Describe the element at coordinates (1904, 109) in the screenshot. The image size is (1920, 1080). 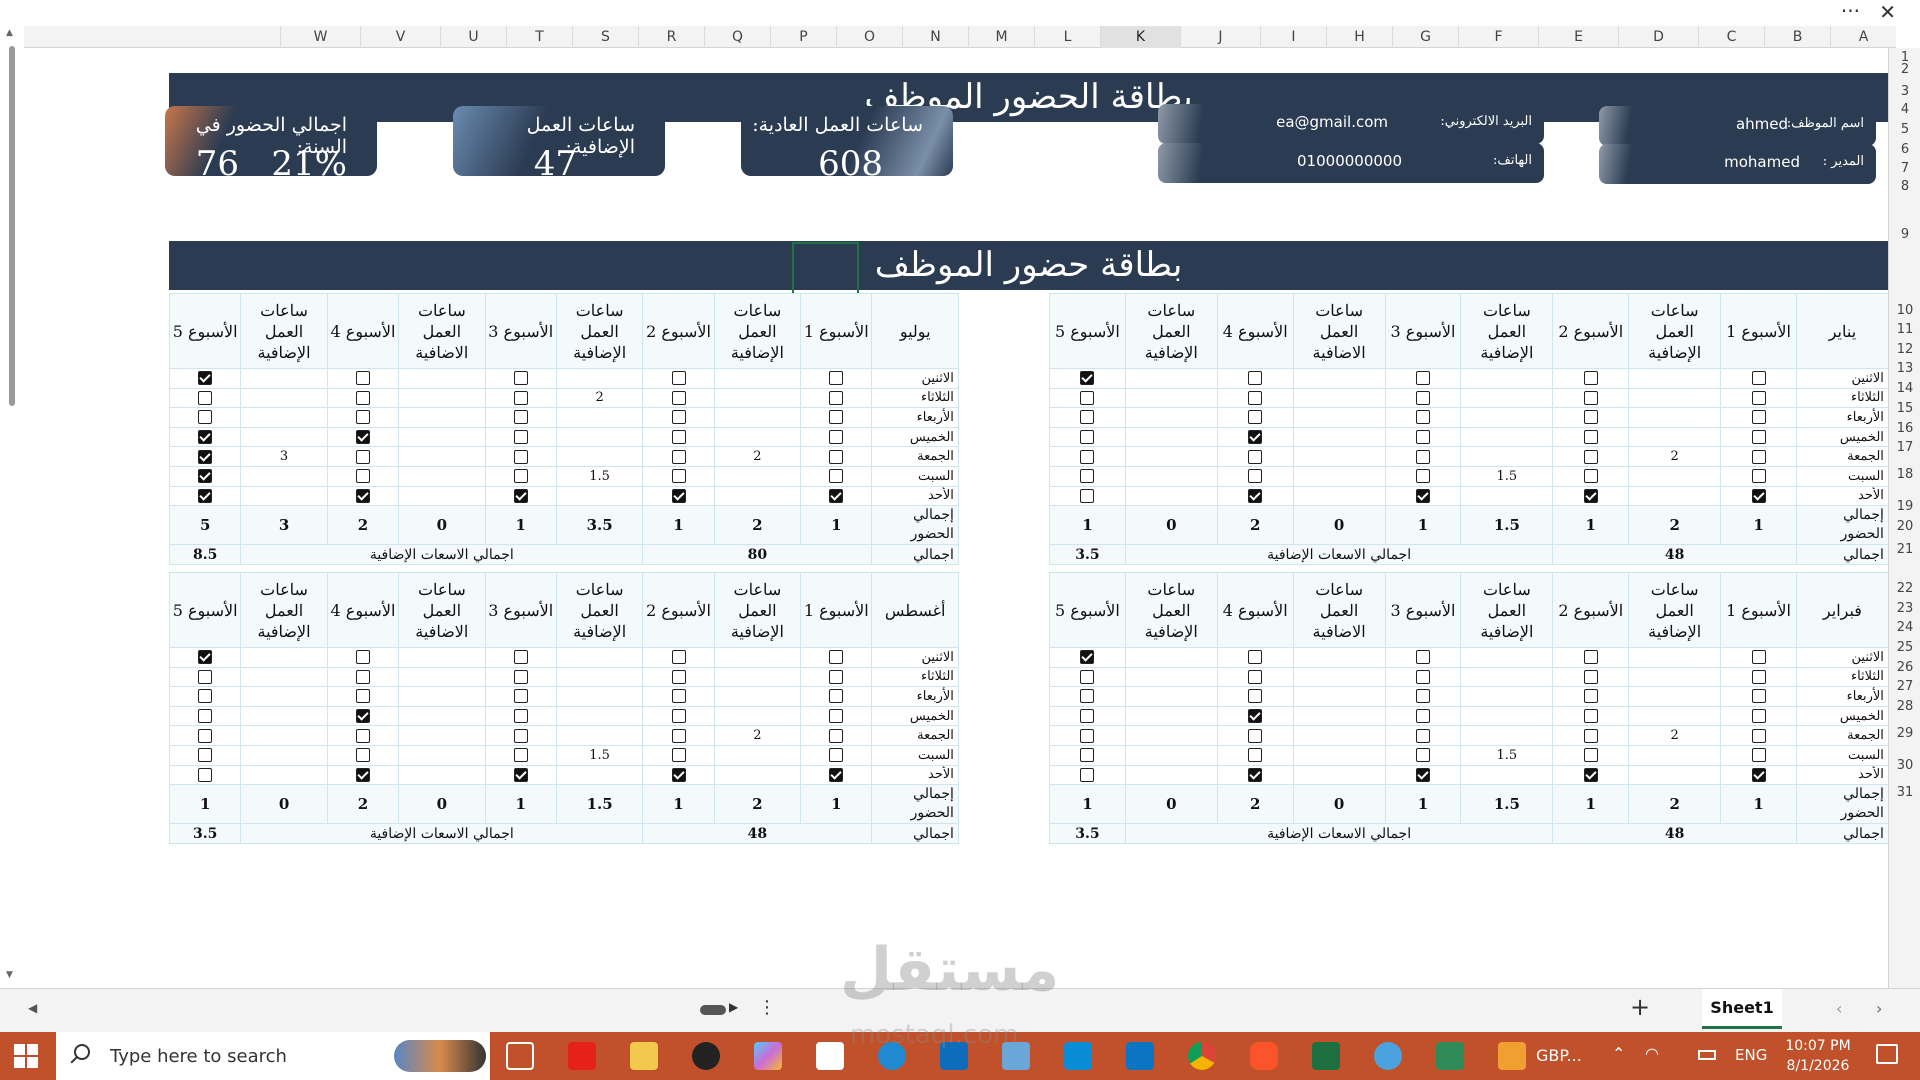
I see `row-header: 4` at that location.